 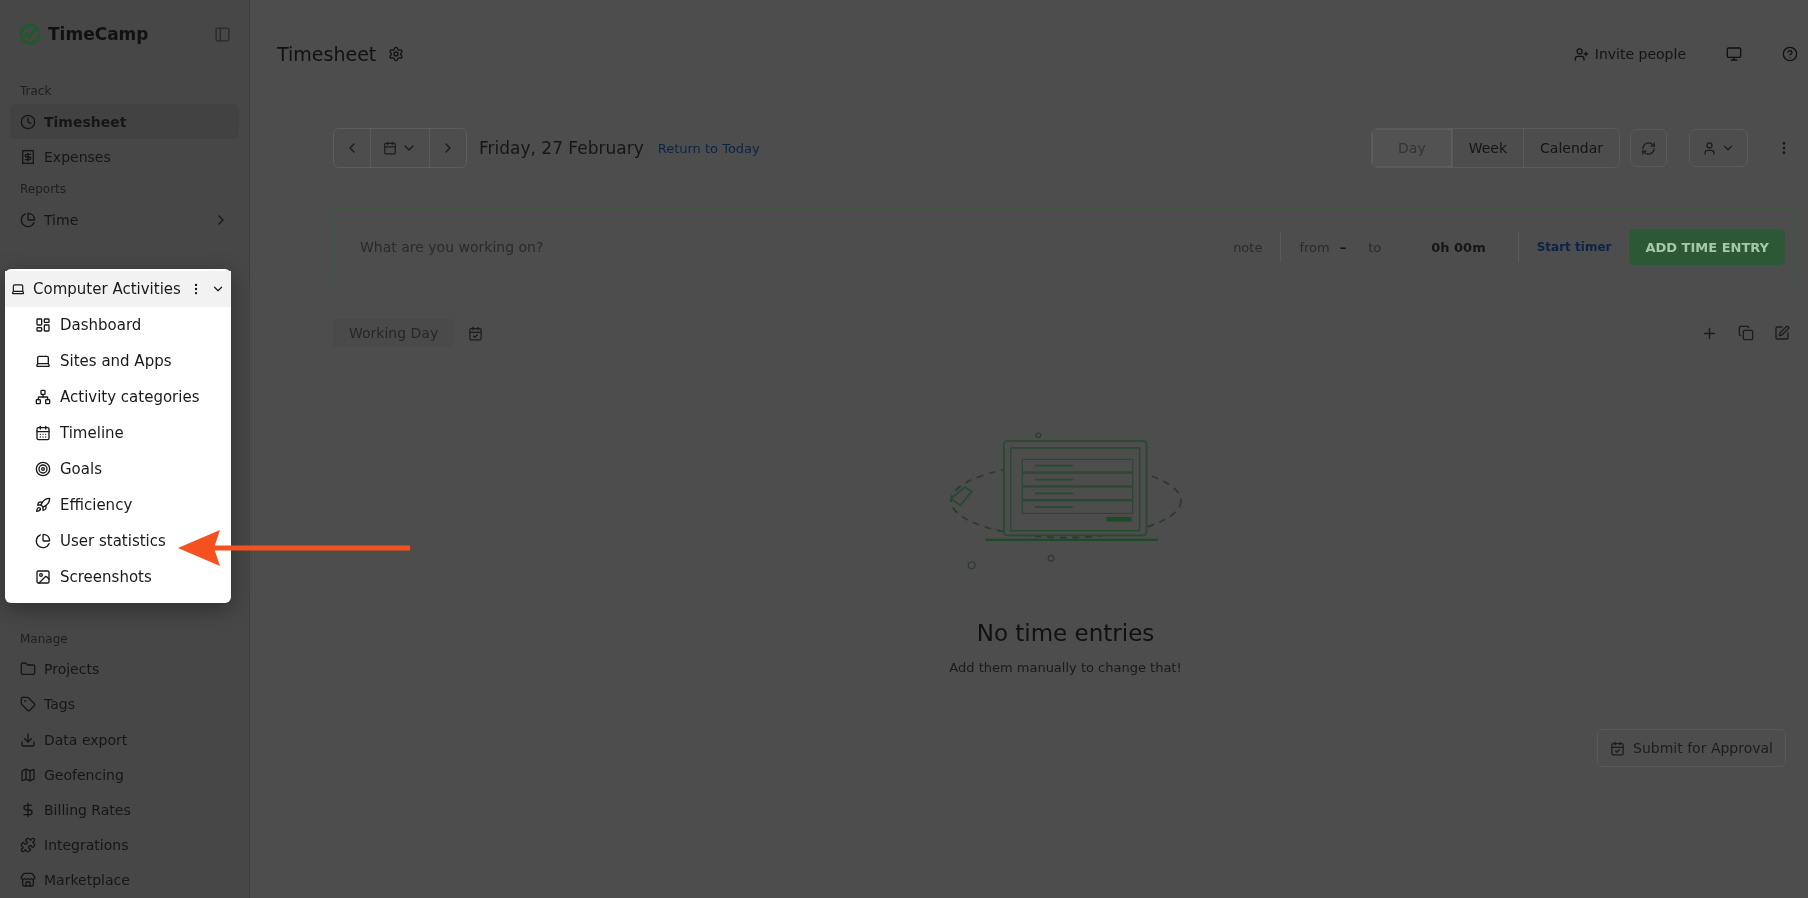 I want to click on settings-icon, so click(x=396, y=54).